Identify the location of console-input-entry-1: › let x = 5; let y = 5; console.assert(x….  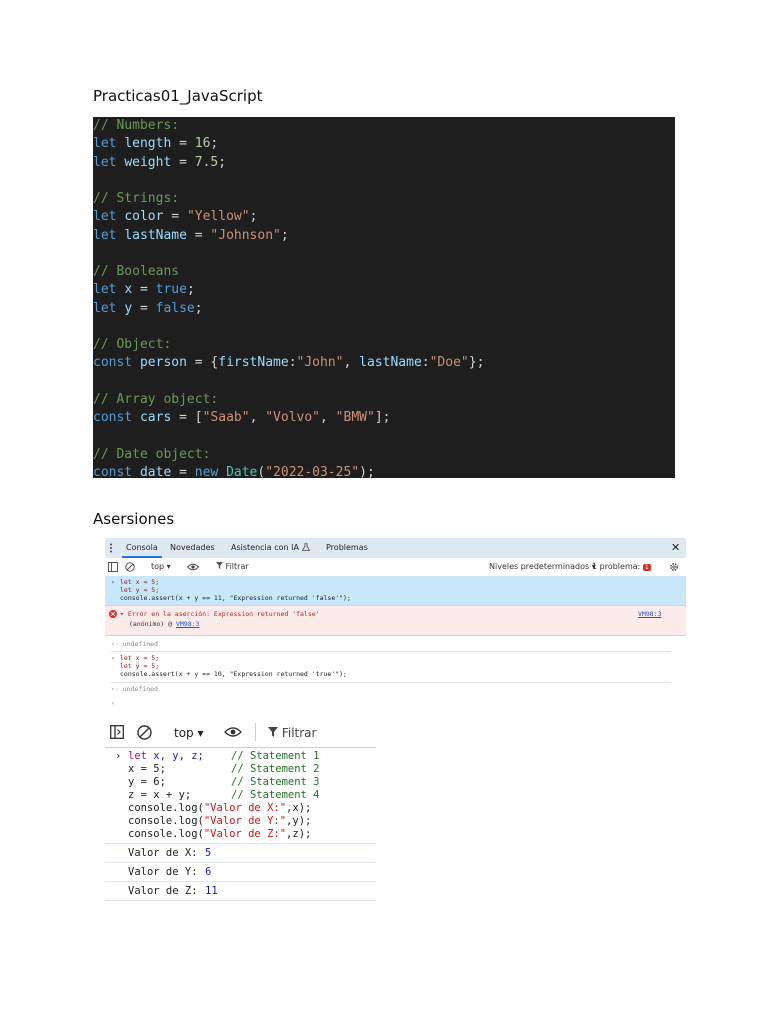
(395, 590).